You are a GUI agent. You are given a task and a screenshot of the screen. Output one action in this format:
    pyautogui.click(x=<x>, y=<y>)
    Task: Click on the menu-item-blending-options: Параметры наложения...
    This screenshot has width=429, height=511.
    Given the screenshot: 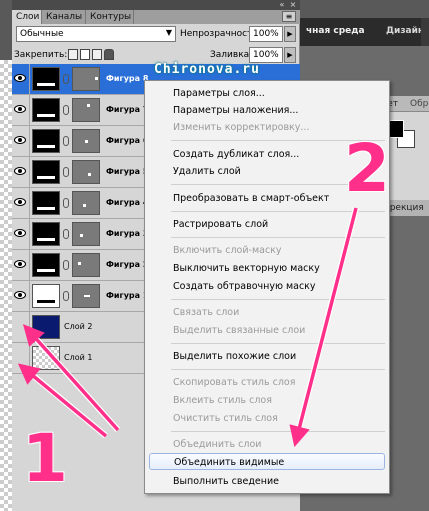 What is the action you would take?
    pyautogui.click(x=267, y=110)
    